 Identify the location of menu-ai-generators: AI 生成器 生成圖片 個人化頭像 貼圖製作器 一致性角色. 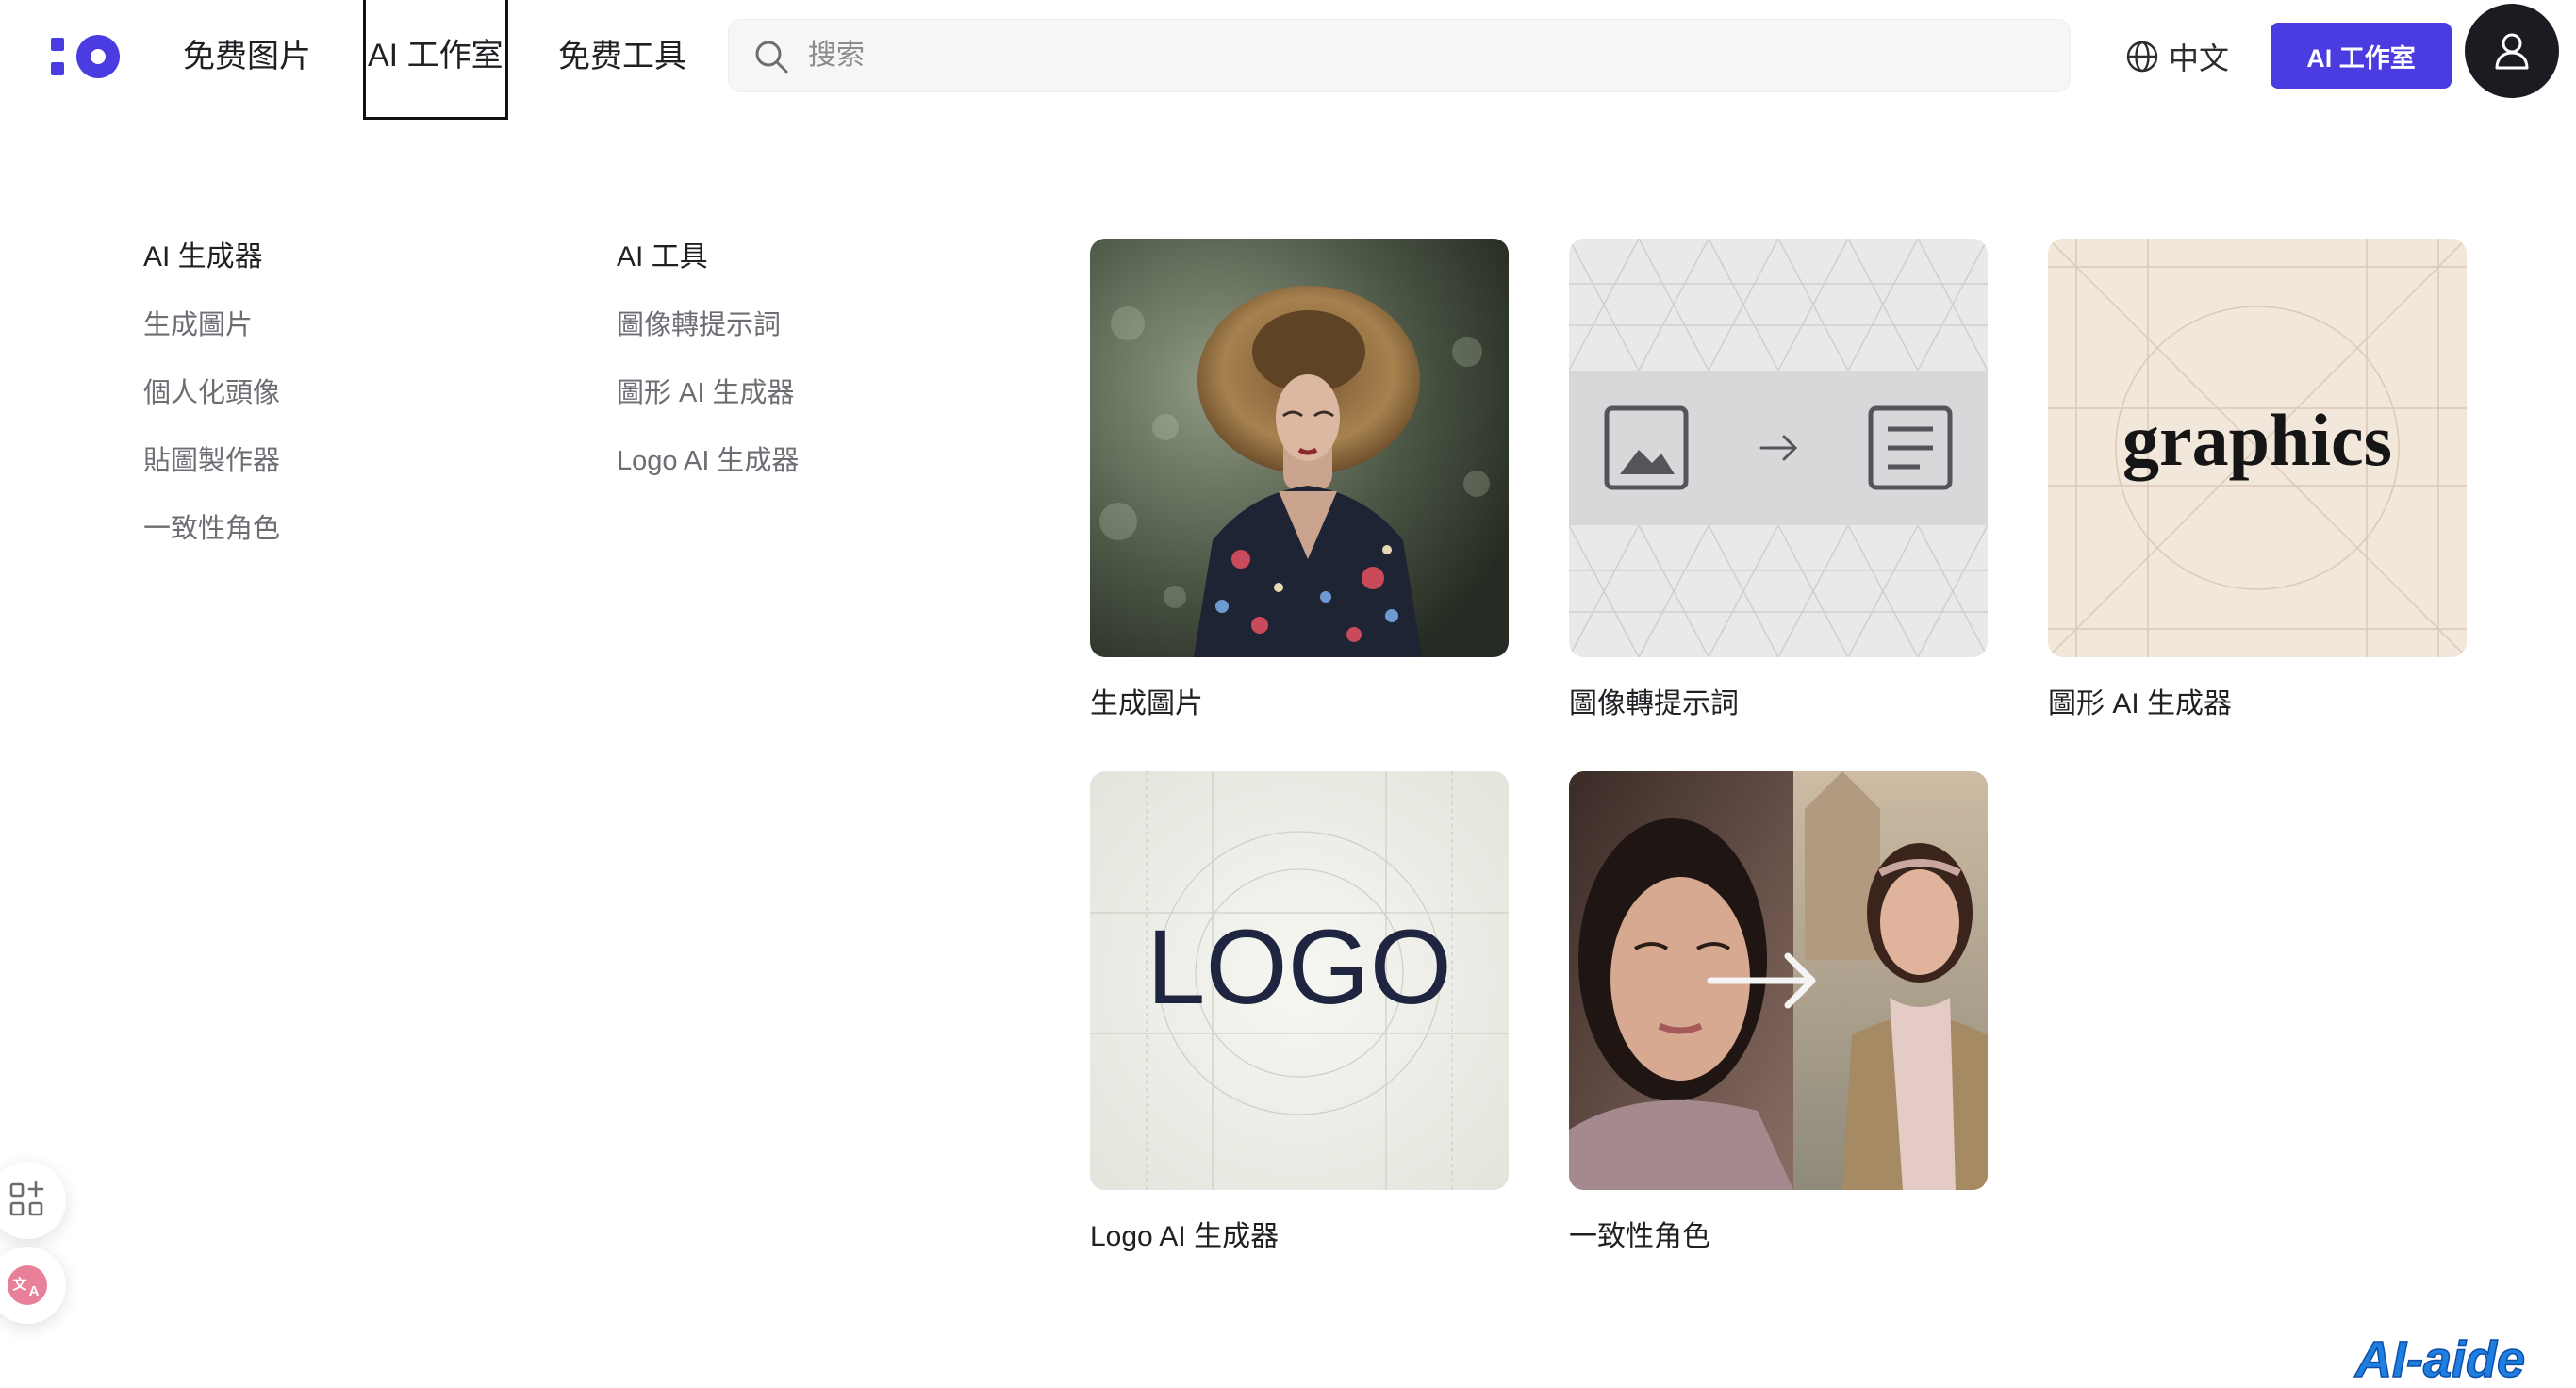
(211, 403).